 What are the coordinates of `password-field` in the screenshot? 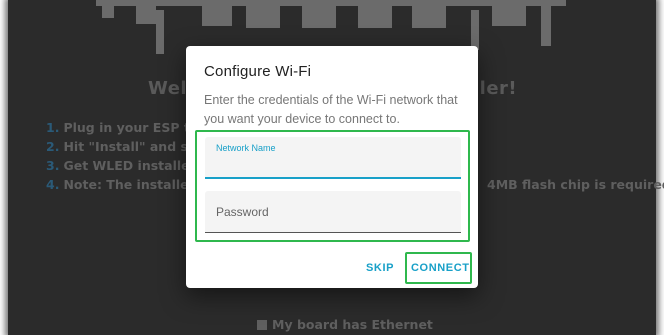 It's located at (333, 212).